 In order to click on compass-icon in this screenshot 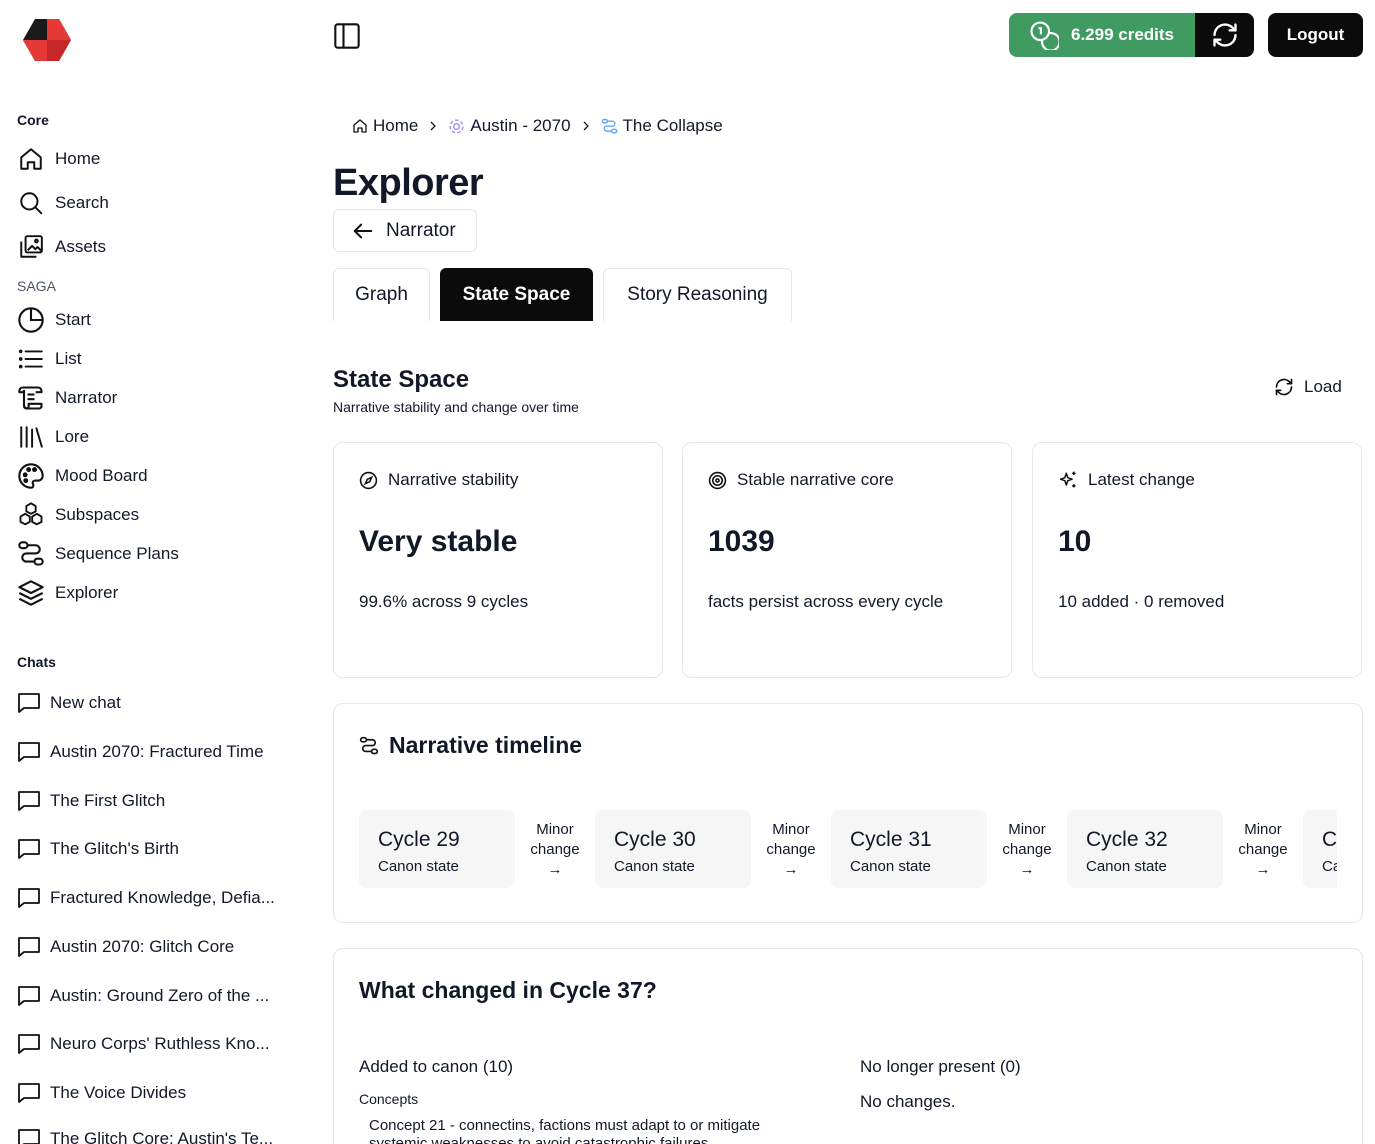, I will do `click(368, 480)`.